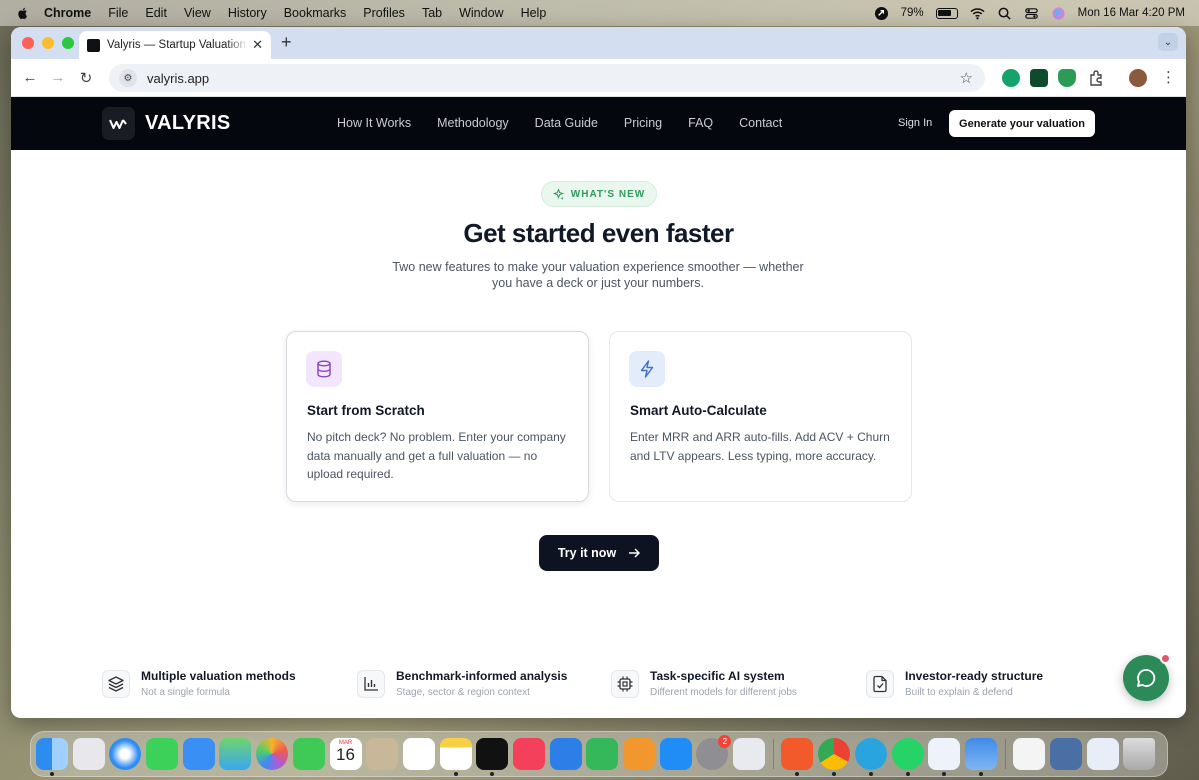 The image size is (1199, 780). What do you see at coordinates (492, 757) in the screenshot?
I see `apple-tv-icon` at bounding box center [492, 757].